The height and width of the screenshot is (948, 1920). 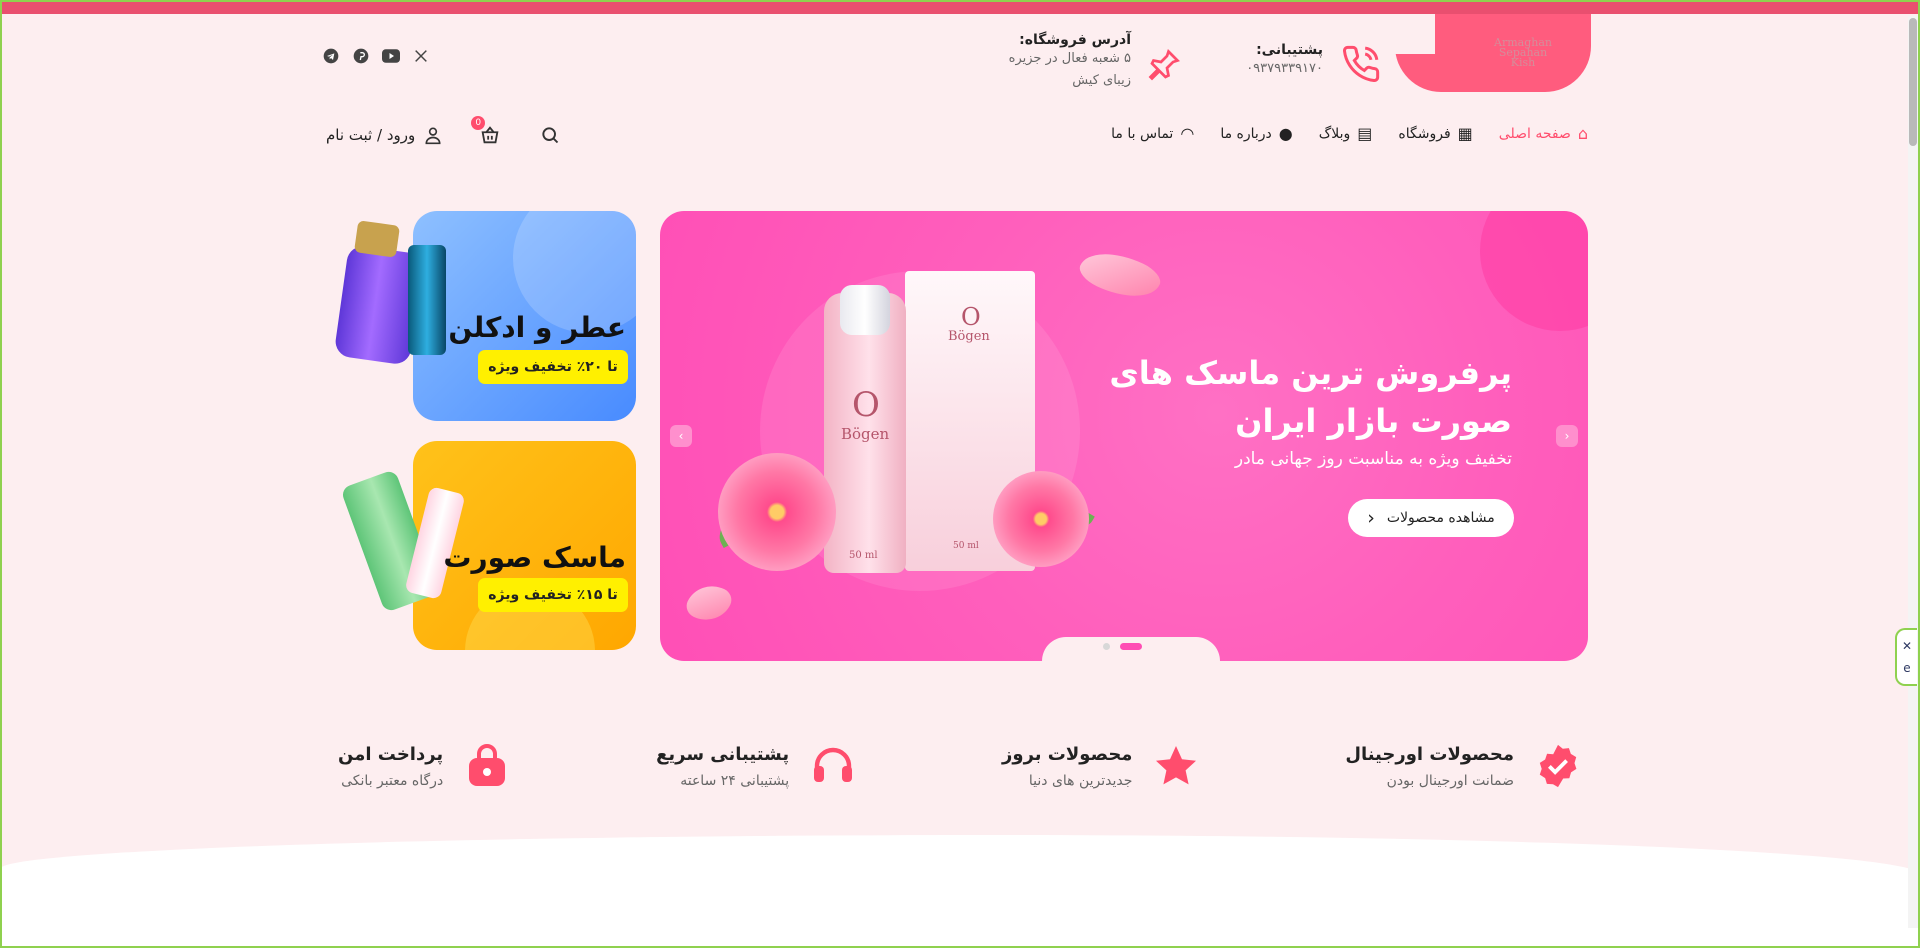 What do you see at coordinates (376, 56) in the screenshot?
I see `social-links` at bounding box center [376, 56].